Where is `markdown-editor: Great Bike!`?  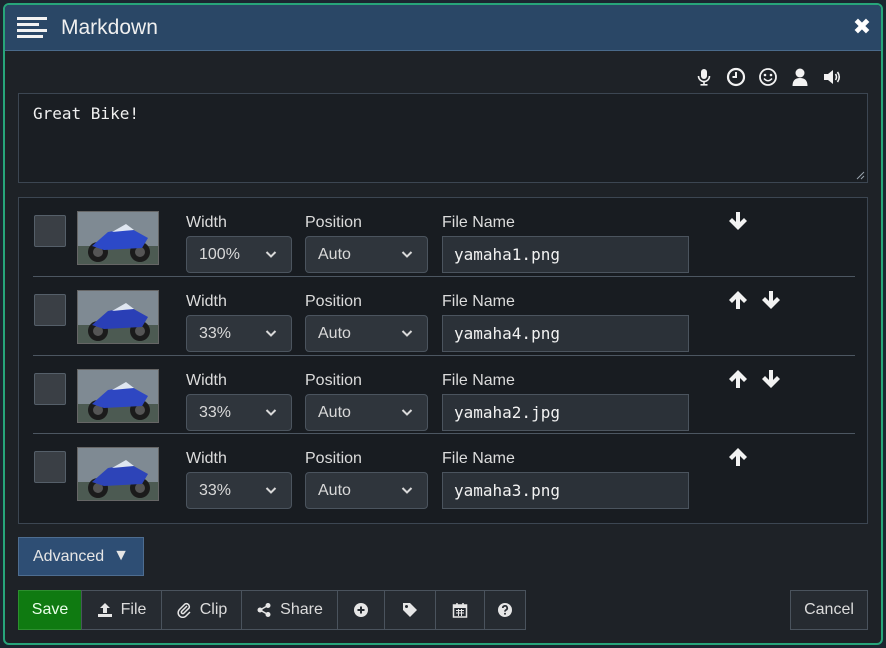 markdown-editor: Great Bike! is located at coordinates (443, 138).